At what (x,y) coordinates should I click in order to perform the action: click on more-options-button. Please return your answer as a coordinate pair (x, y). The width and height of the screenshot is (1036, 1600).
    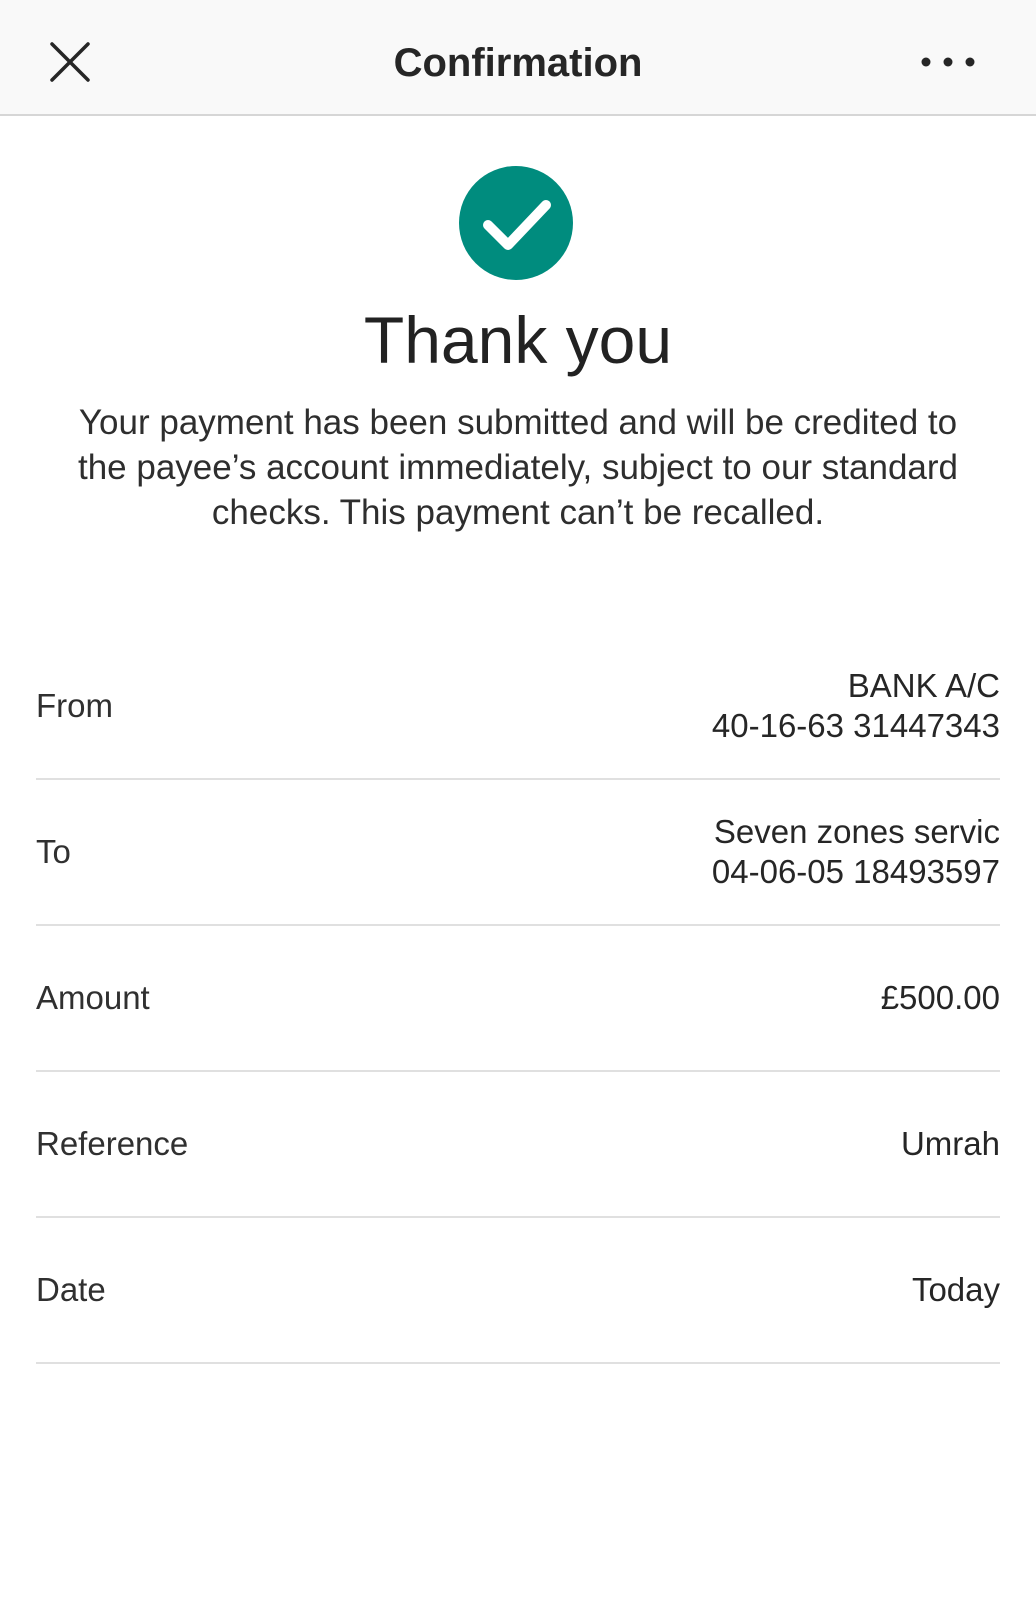
    Looking at the image, I should click on (948, 62).